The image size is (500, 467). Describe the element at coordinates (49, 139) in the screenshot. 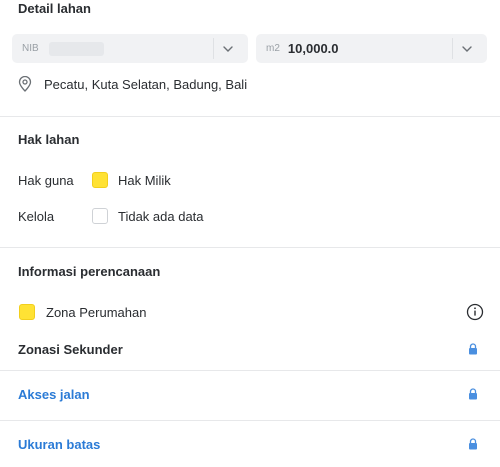

I see `hak-lahan-title: Hak lahan` at that location.